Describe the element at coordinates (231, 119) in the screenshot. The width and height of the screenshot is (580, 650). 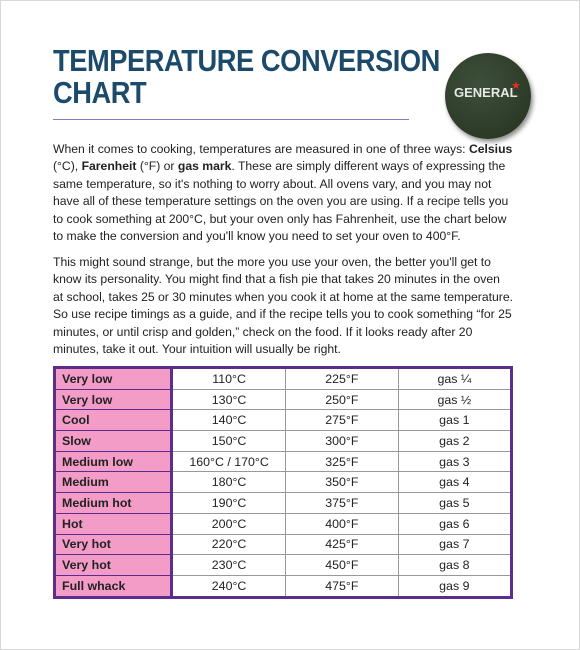
I see `title-divider` at that location.